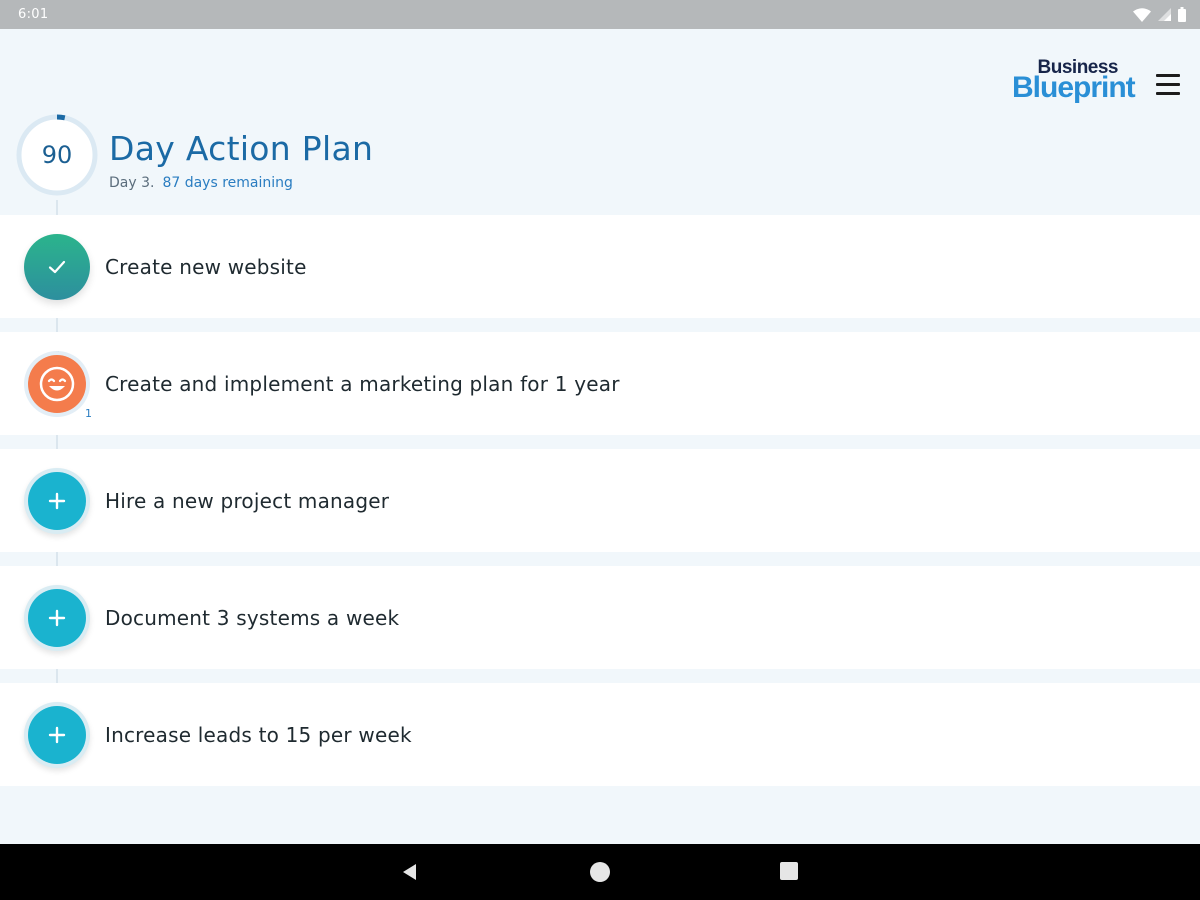 The height and width of the screenshot is (900, 1200). I want to click on business-blueprint-logo: Business Blueprint, so click(1072, 82).